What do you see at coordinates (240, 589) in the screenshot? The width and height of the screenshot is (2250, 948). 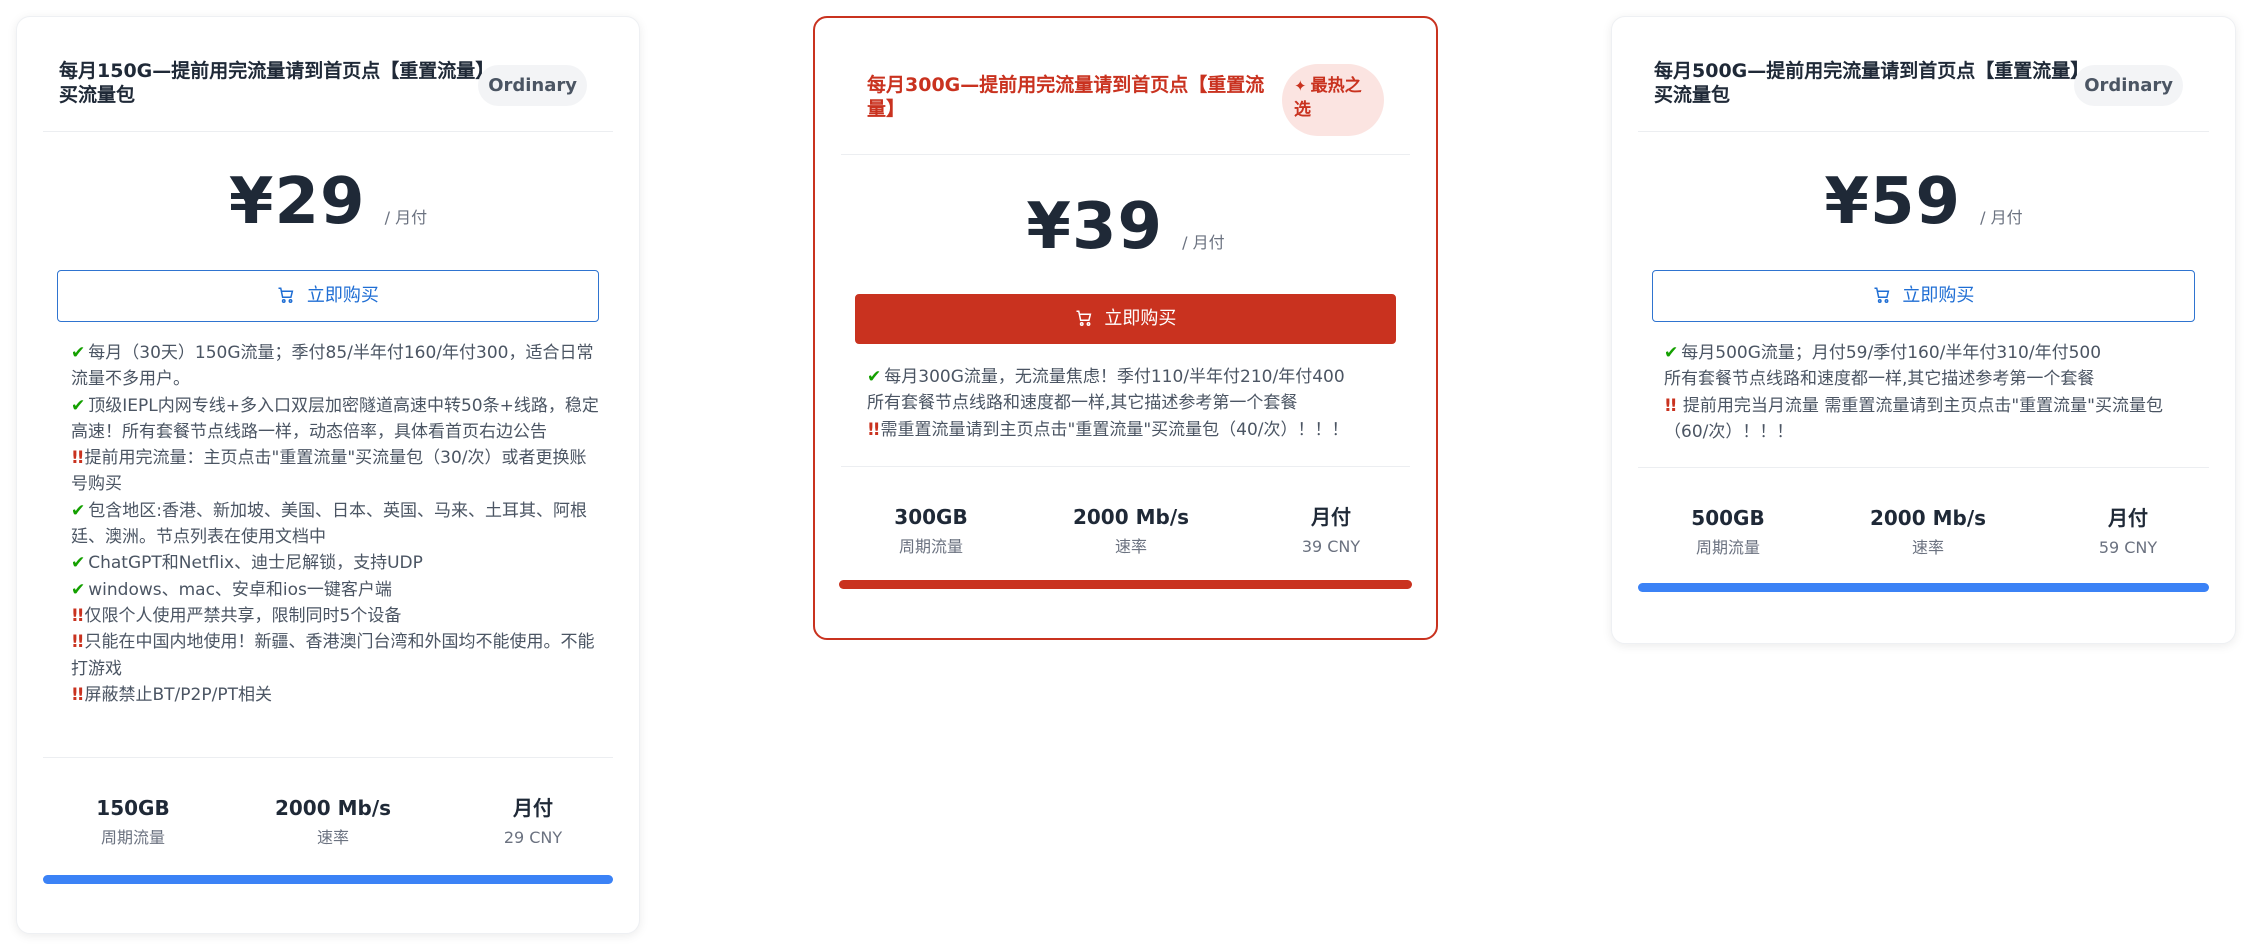 I see `description-text: windows、mac、安卓和ios一键客户端` at bounding box center [240, 589].